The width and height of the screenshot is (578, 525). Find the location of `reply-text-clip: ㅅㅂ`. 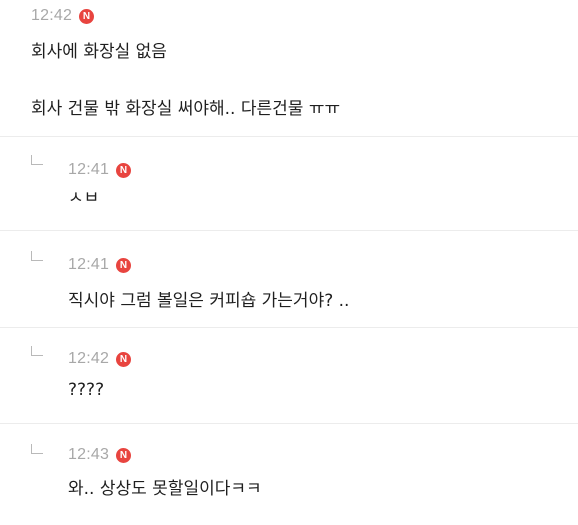

reply-text-clip: ㅅㅂ is located at coordinates (83, 197).